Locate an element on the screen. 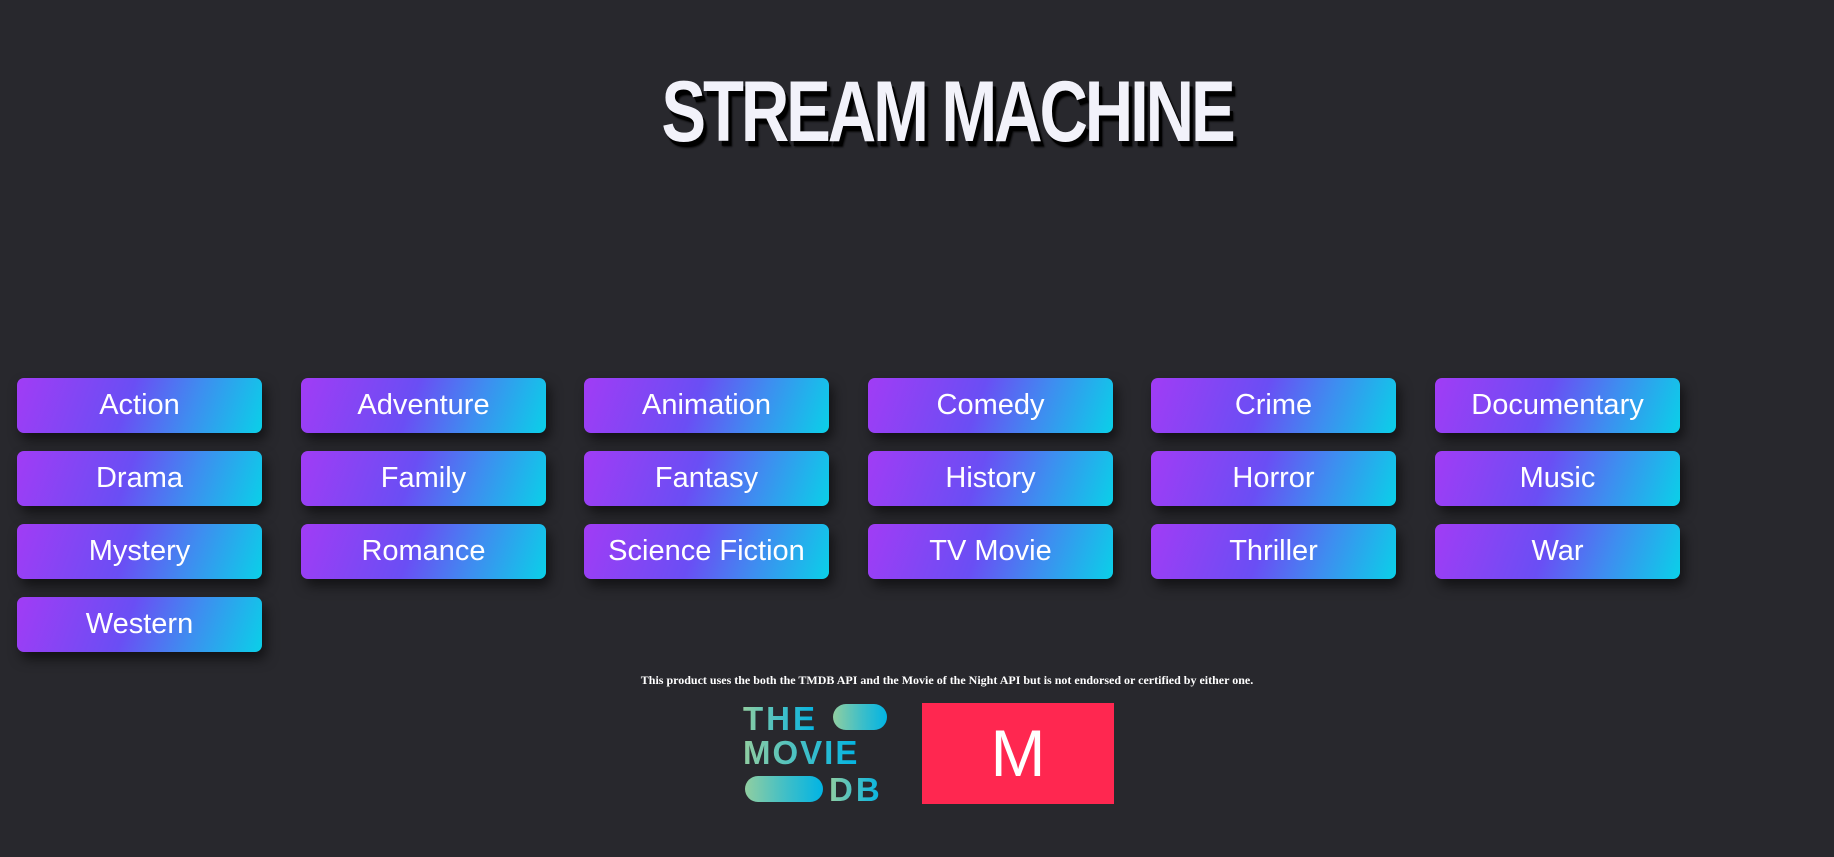  tmdb-logo-line1: THE is located at coordinates (780, 718).